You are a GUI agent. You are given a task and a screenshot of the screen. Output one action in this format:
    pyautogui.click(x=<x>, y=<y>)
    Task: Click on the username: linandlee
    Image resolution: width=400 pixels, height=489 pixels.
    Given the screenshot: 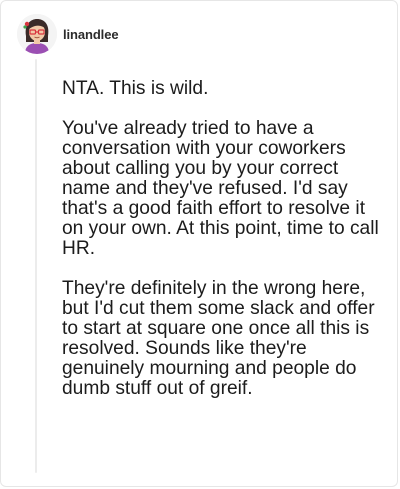 What is the action you would take?
    pyautogui.click(x=91, y=34)
    